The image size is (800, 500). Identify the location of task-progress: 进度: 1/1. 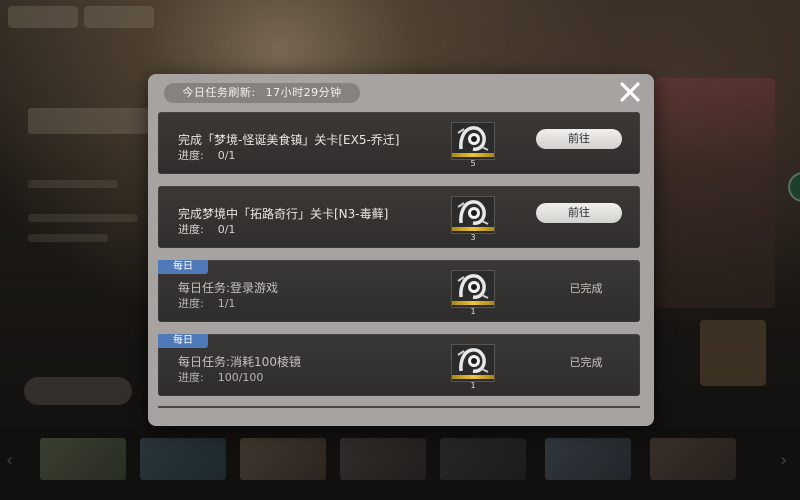
(206, 303).